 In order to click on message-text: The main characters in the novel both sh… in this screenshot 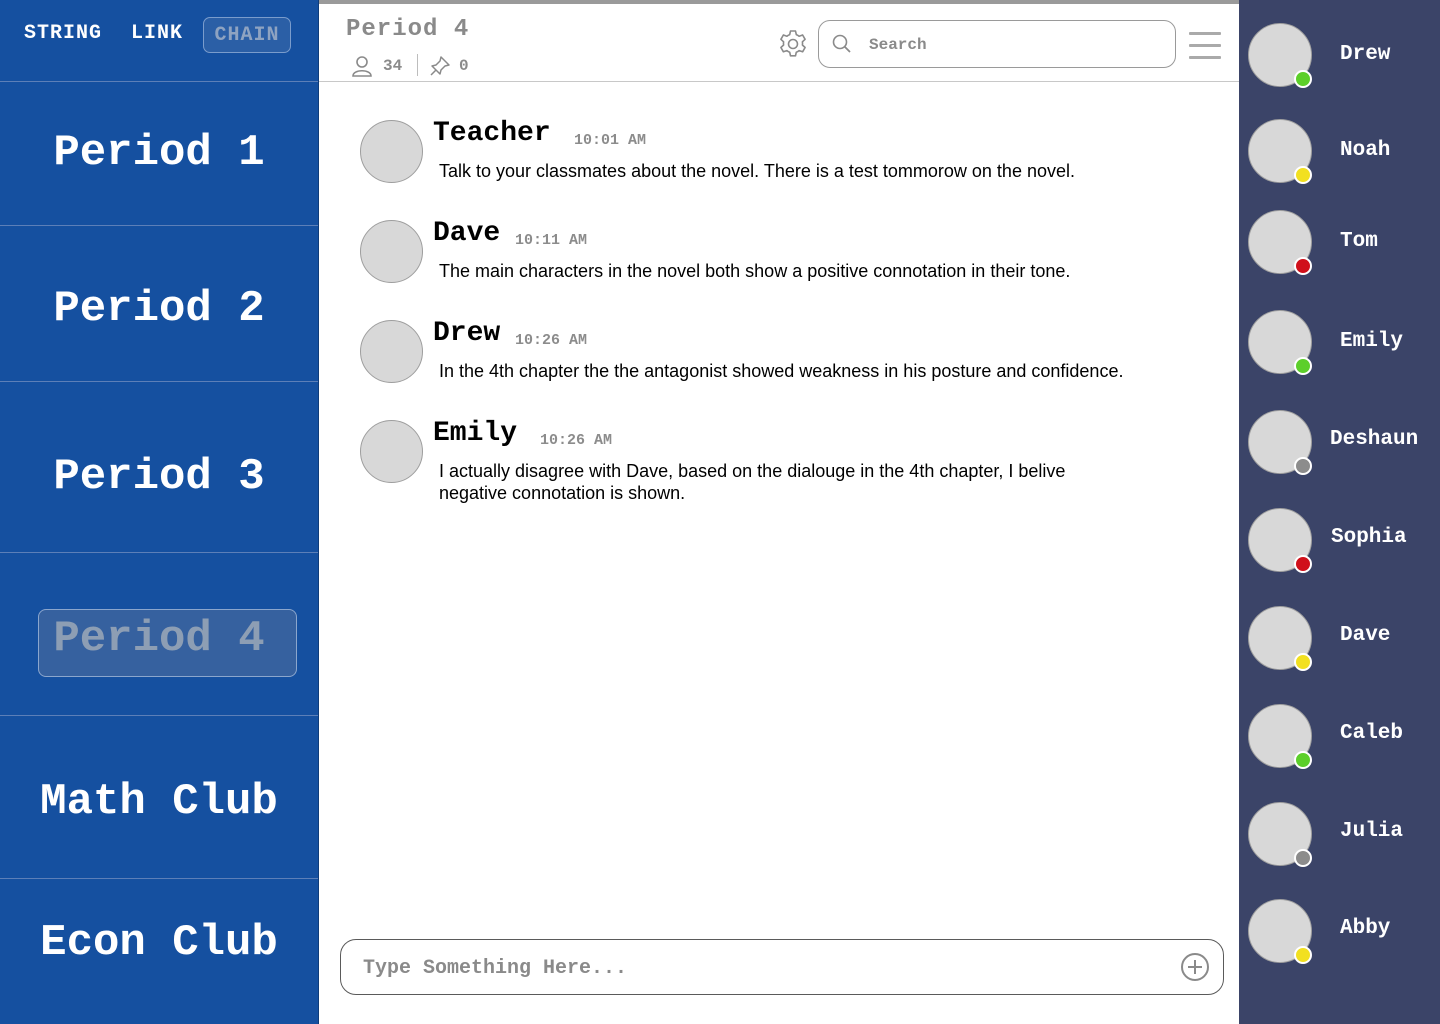, I will do `click(755, 271)`.